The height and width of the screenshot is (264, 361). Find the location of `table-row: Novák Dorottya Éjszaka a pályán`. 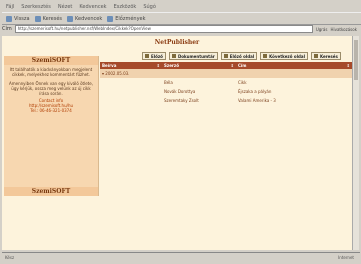

table-row: Novák Dorottya Éjszaka a pályán is located at coordinates (226, 91).